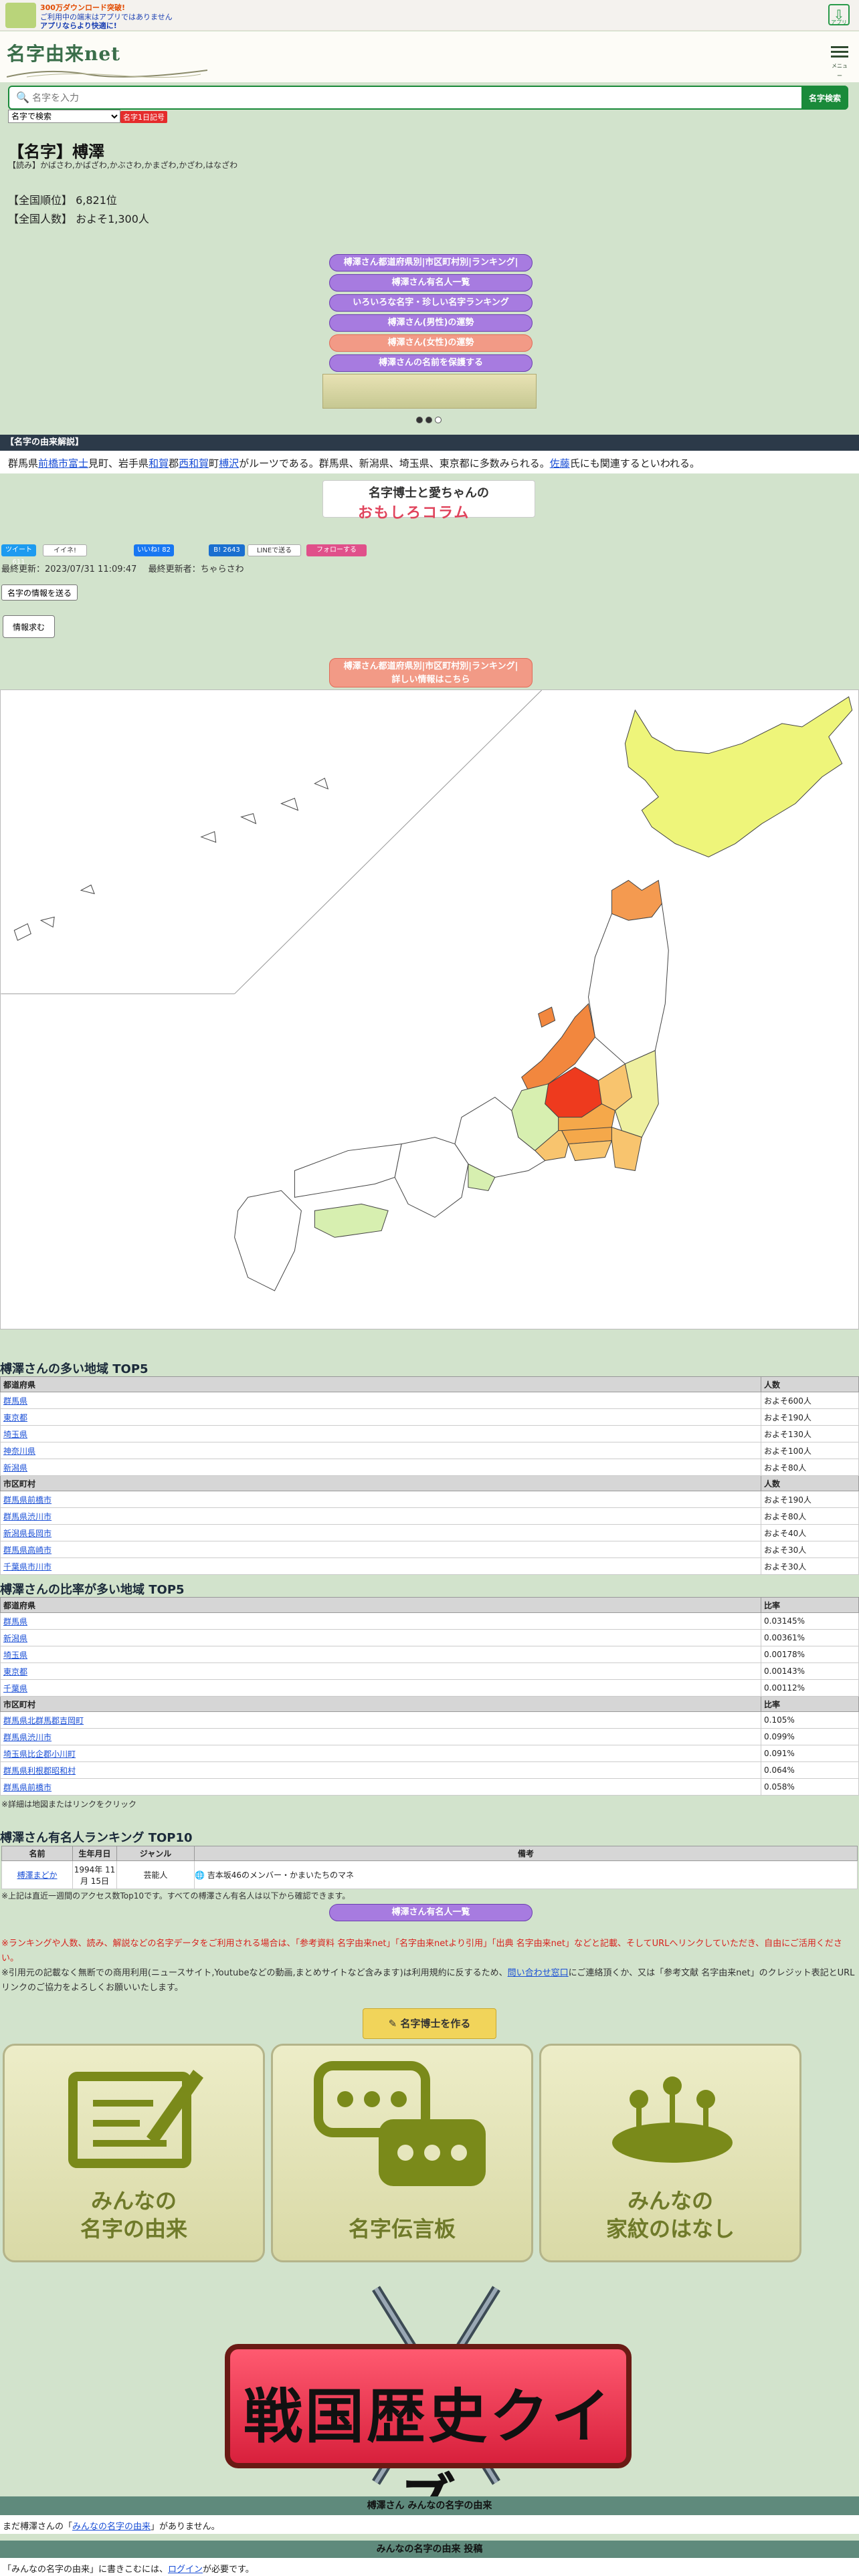 This screenshot has height=2576, width=859. Describe the element at coordinates (227, 550) in the screenshot. I see `hatena-bookmark-button: B! 2643` at that location.